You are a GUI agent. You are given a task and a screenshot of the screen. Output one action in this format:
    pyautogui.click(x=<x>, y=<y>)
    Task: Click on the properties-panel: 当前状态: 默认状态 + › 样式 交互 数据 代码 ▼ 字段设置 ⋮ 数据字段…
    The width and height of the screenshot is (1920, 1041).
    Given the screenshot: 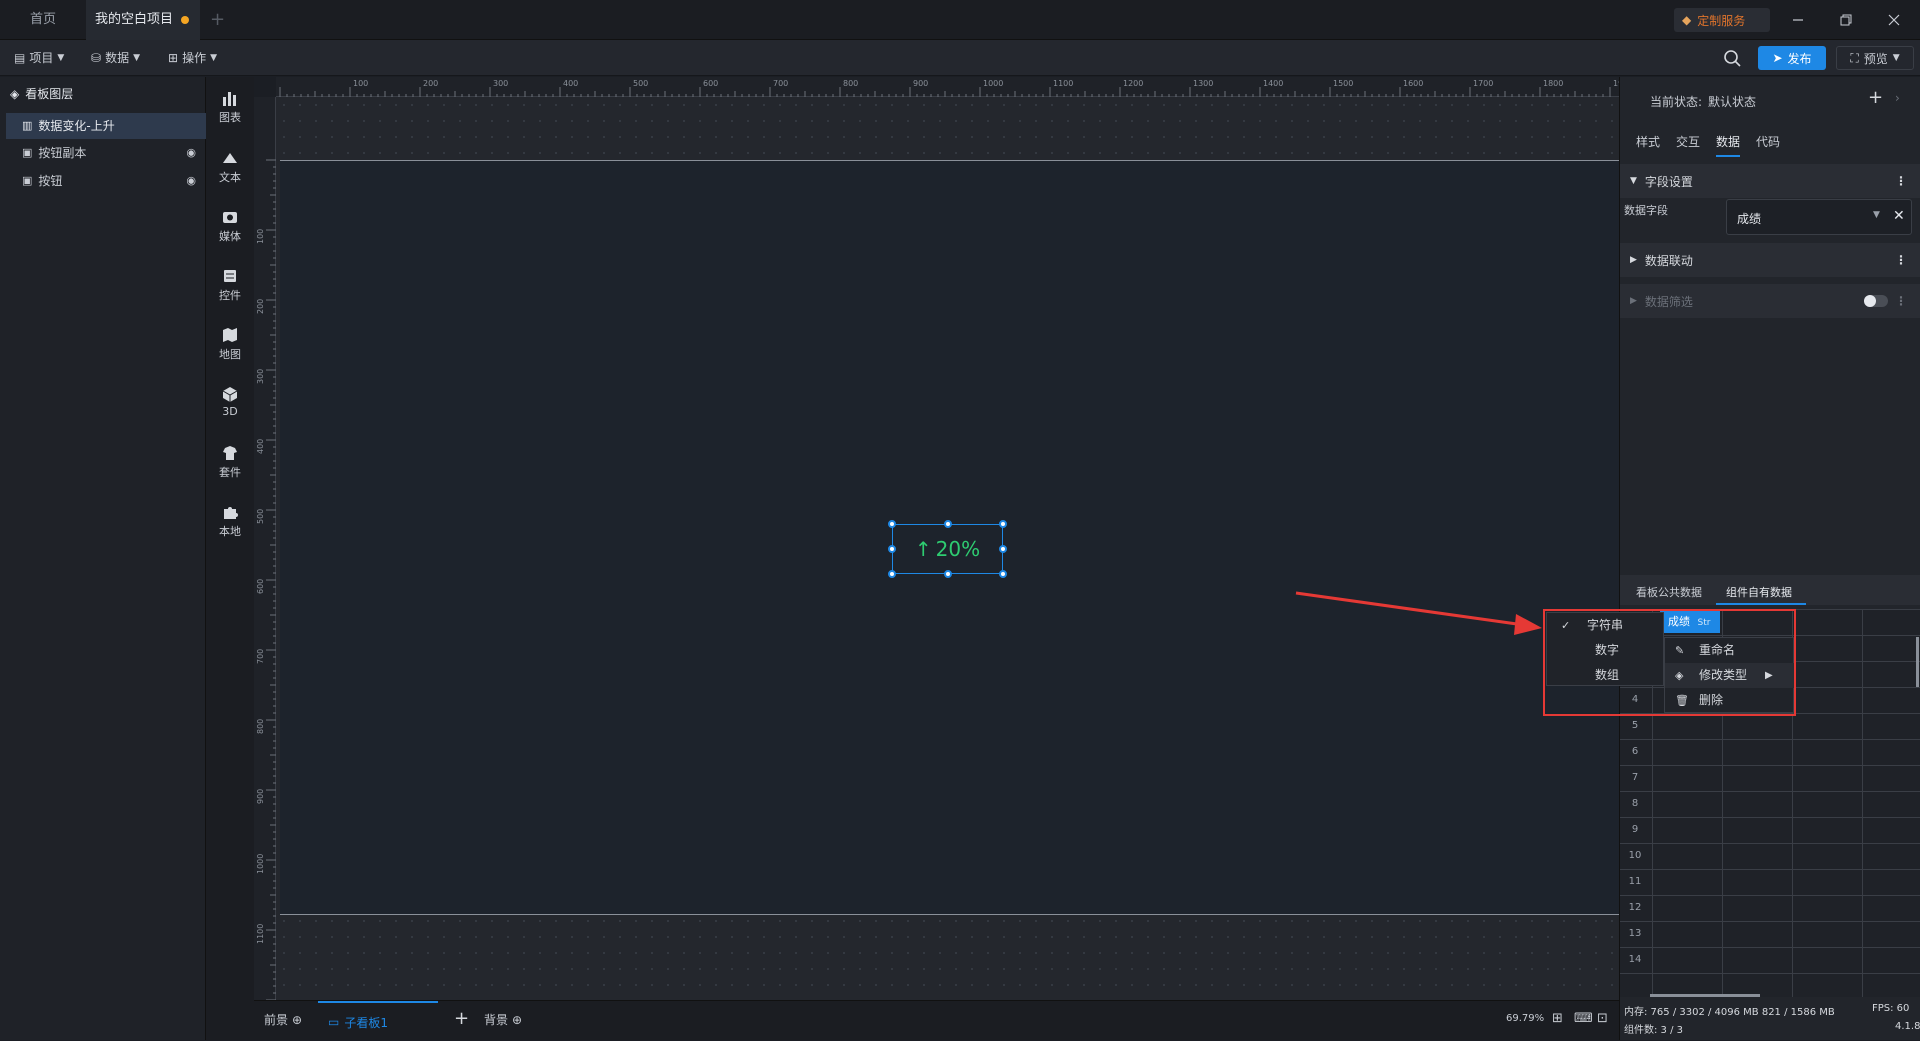 What is the action you would take?
    pyautogui.click(x=1769, y=558)
    